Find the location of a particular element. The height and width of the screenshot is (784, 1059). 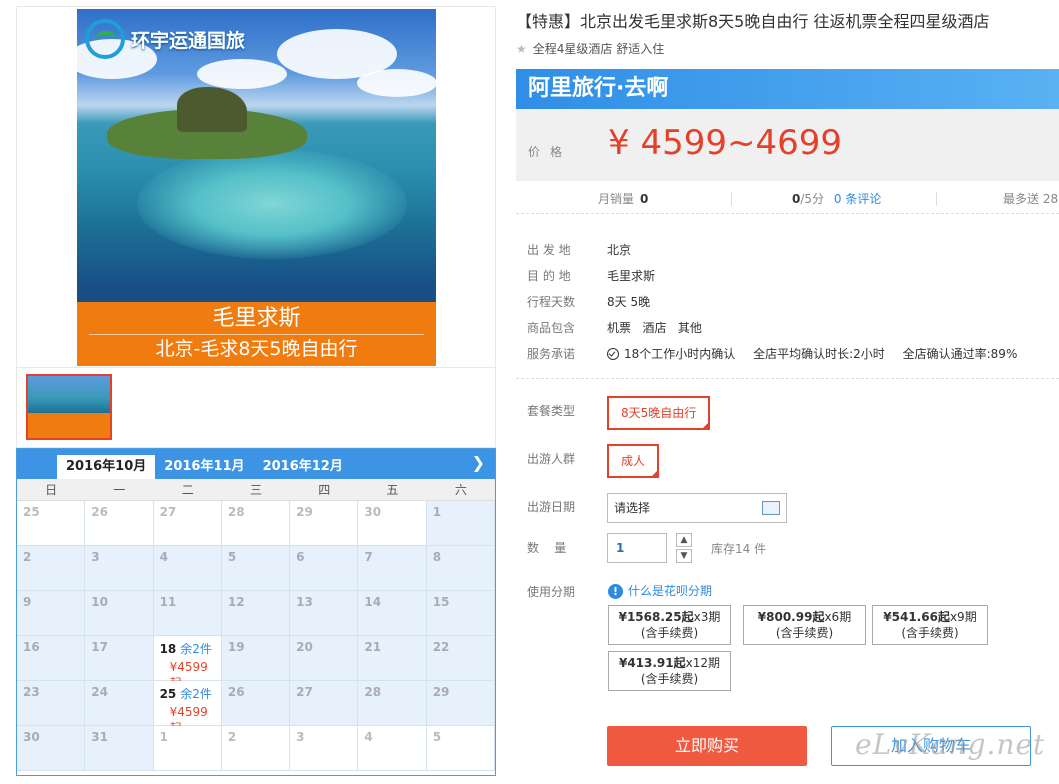

day-number: 8 is located at coordinates (437, 557).